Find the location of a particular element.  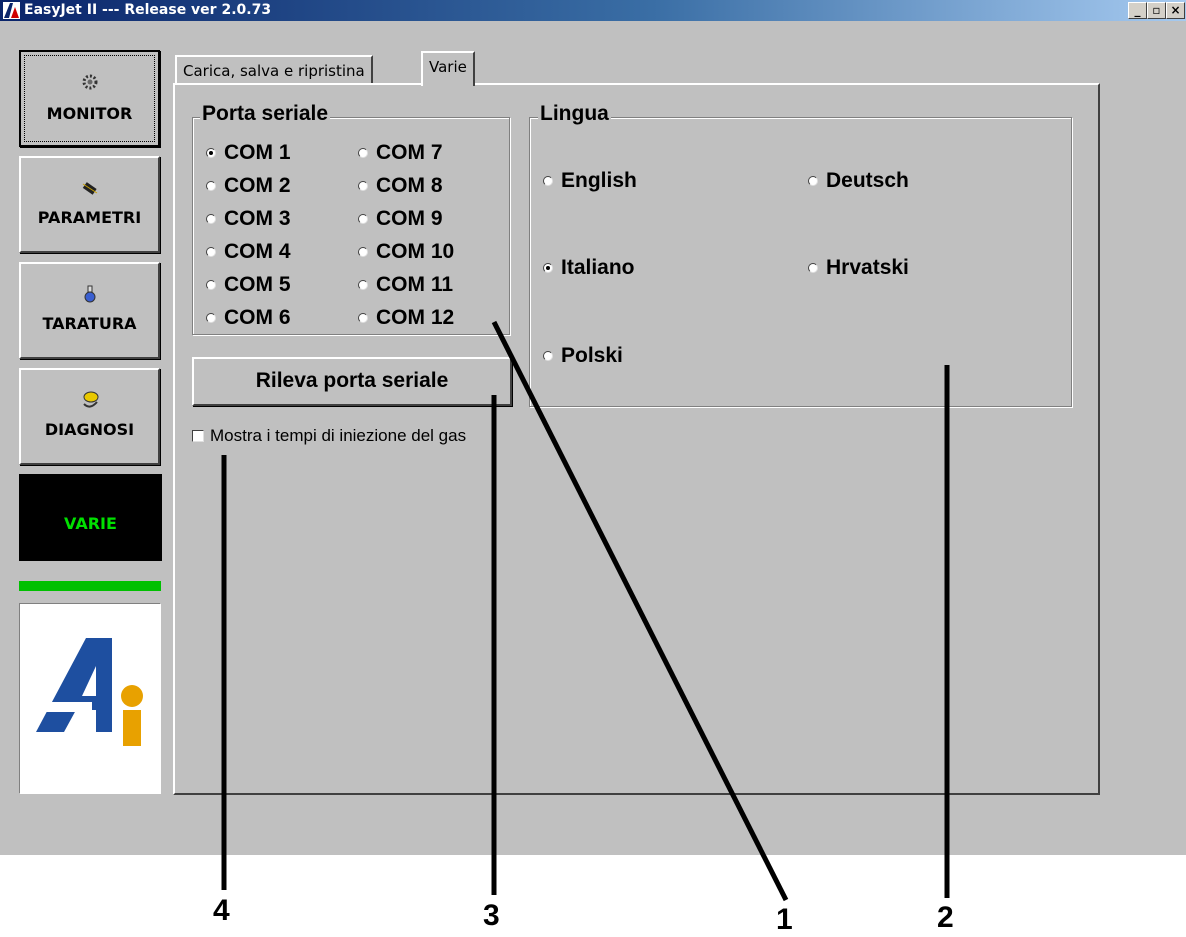

tab-varie: Varie is located at coordinates (448, 68).